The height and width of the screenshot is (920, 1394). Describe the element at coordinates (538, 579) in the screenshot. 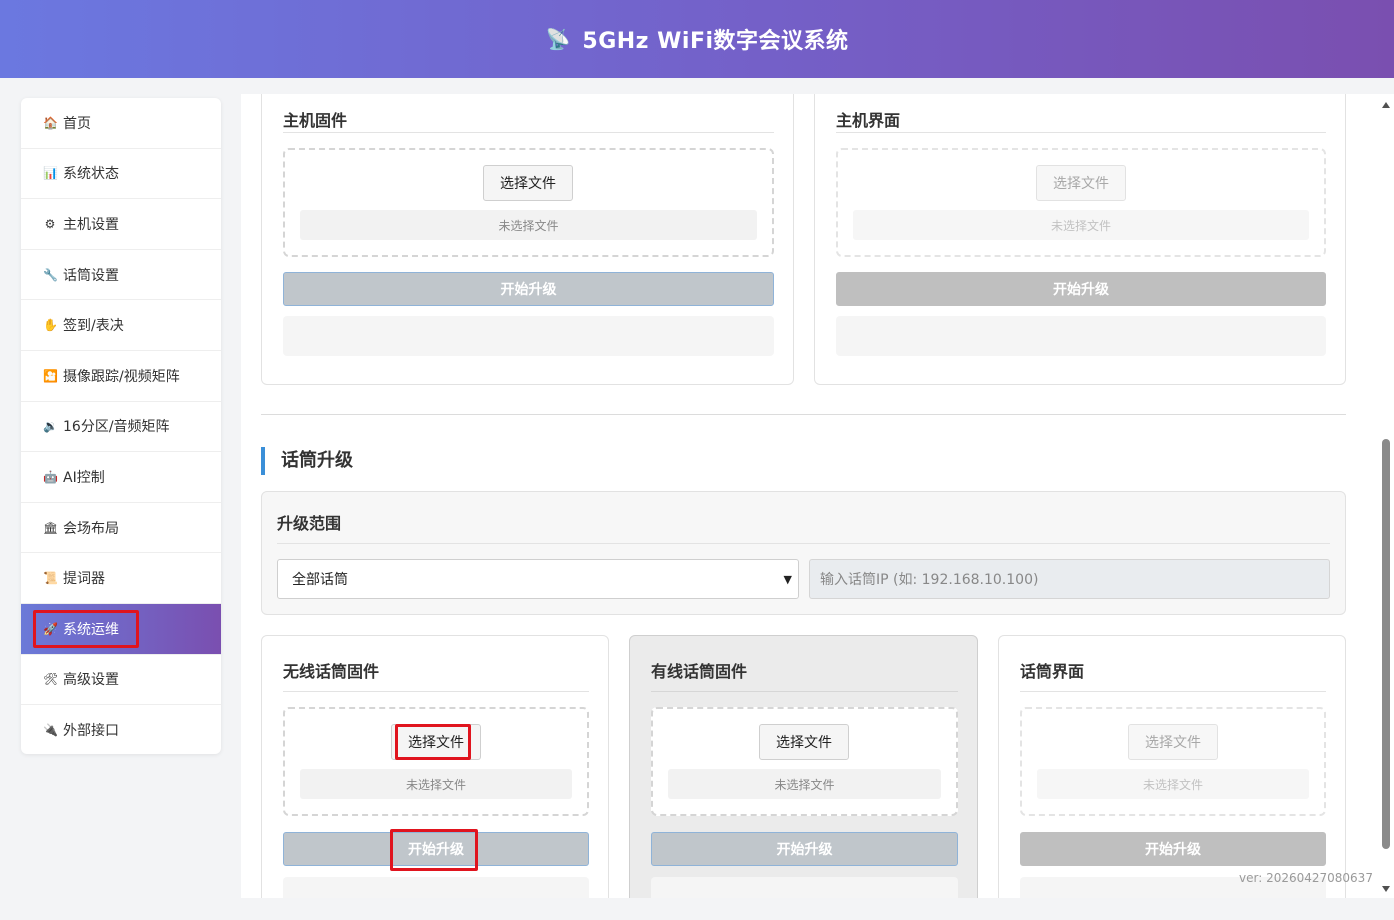

I see `scope-select: 全部话筒 ▼` at that location.